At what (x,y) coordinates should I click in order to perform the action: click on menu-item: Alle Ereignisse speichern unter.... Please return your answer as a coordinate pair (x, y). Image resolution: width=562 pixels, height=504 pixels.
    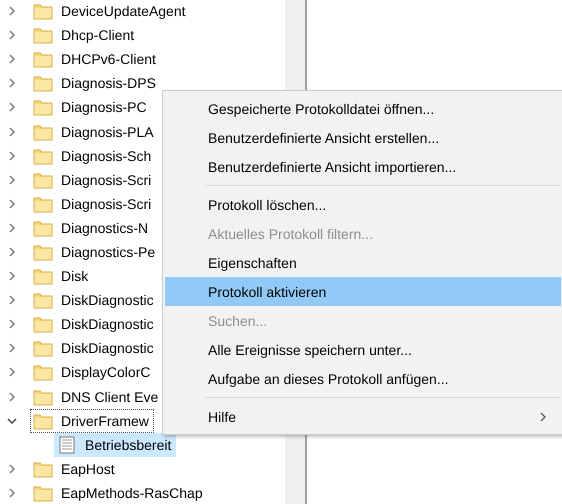
    Looking at the image, I should click on (363, 349).